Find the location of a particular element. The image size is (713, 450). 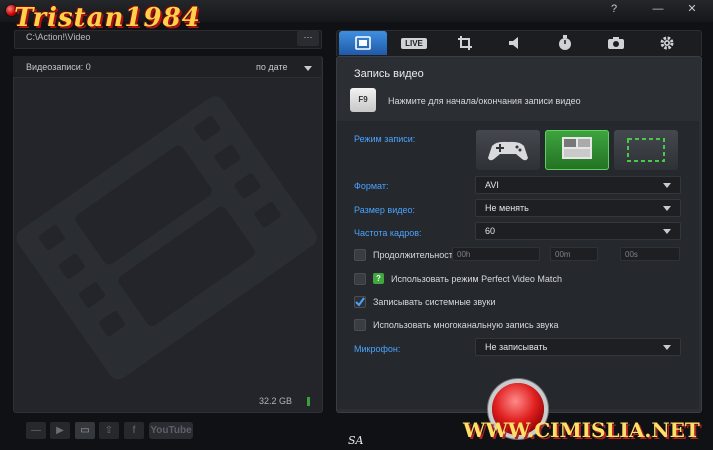

format-chevron-down-icon is located at coordinates (667, 185).